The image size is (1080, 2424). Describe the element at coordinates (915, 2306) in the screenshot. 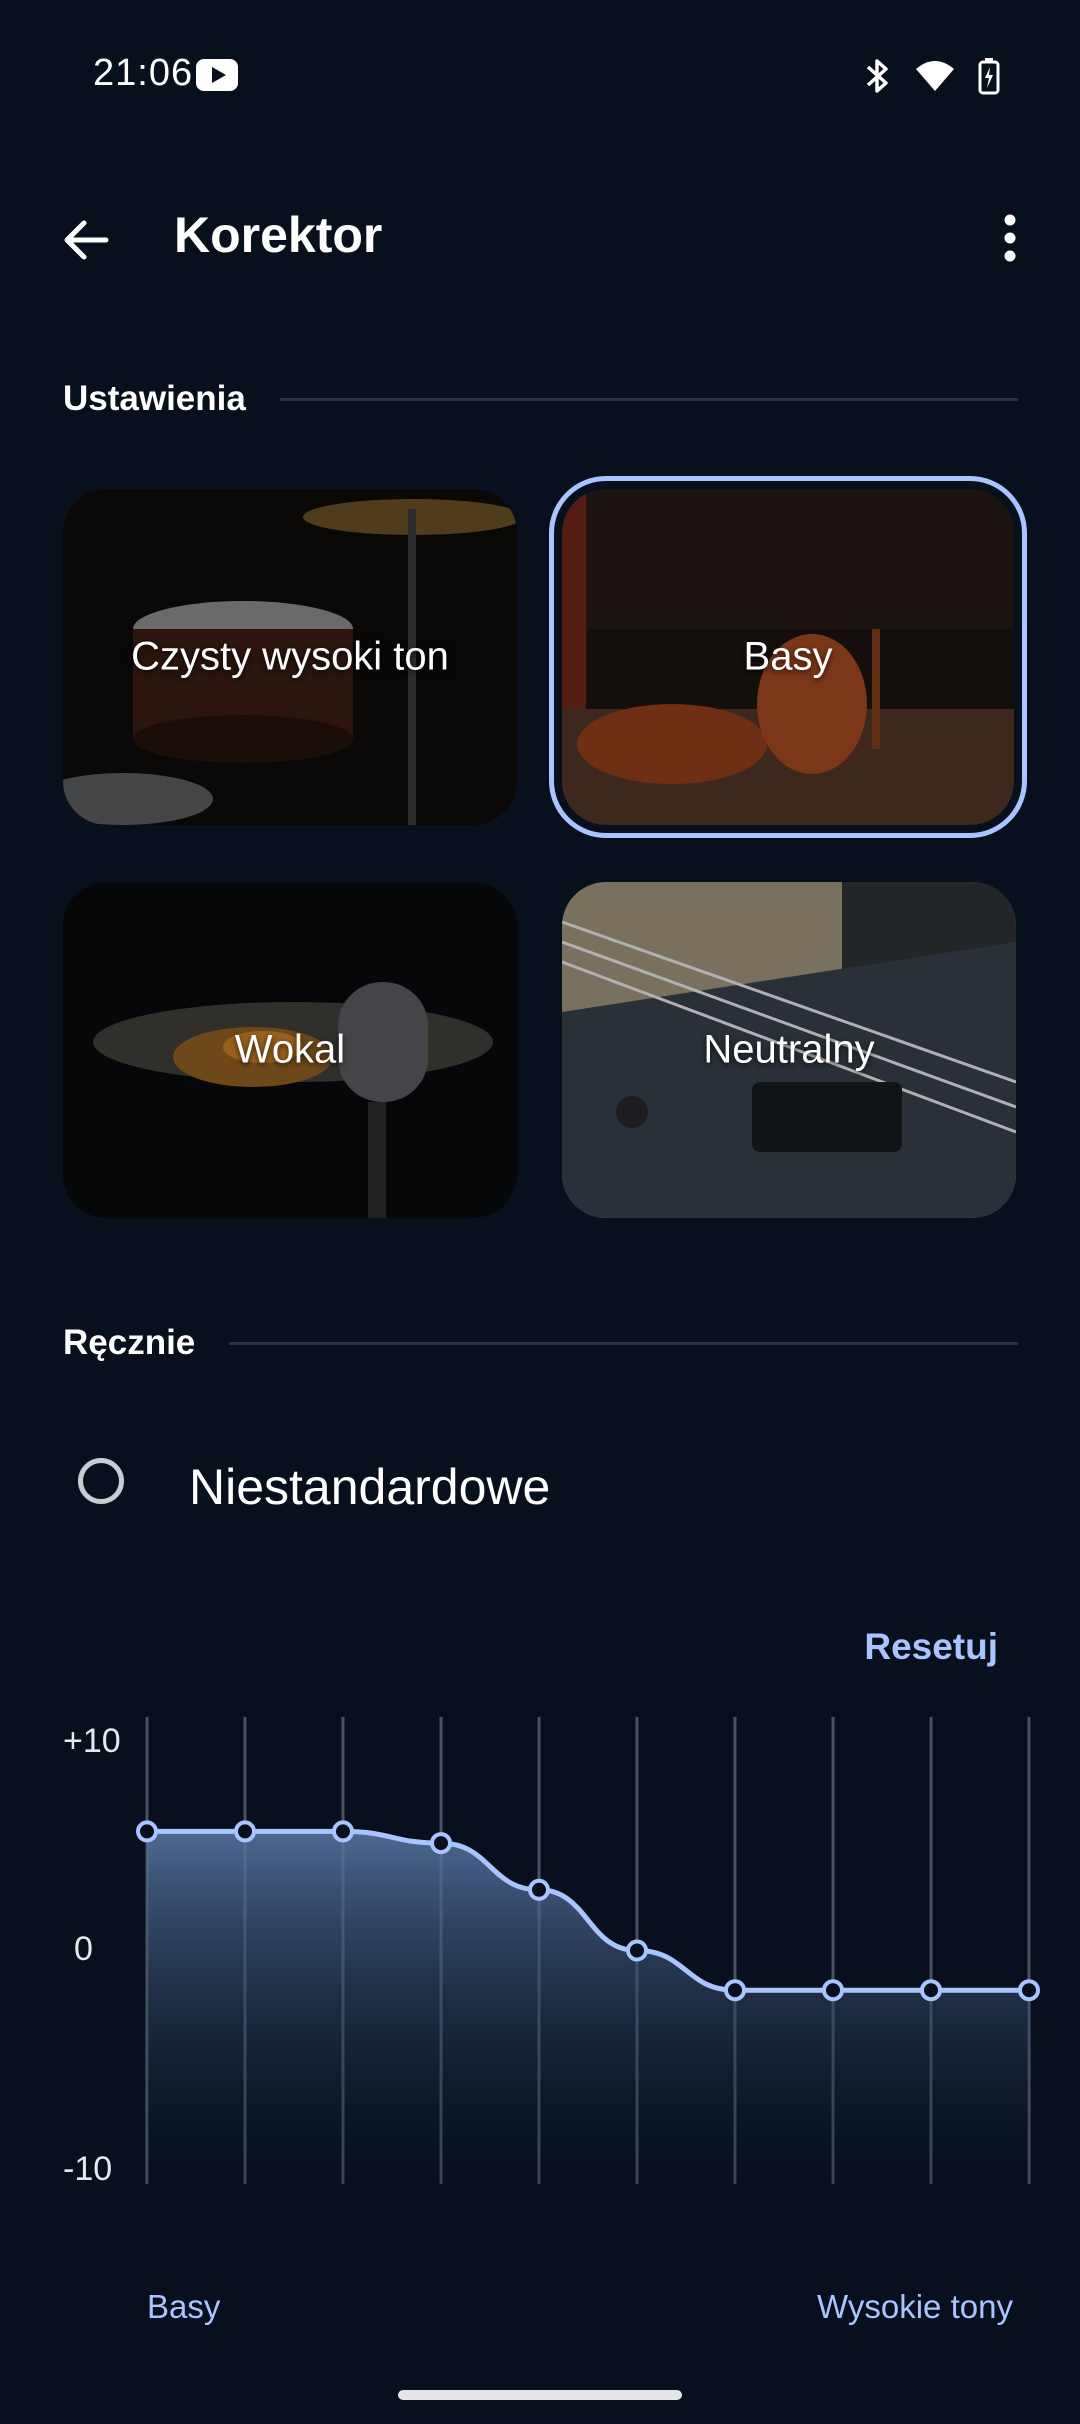

I see `x-axis-end-label: Wysokie tony` at that location.